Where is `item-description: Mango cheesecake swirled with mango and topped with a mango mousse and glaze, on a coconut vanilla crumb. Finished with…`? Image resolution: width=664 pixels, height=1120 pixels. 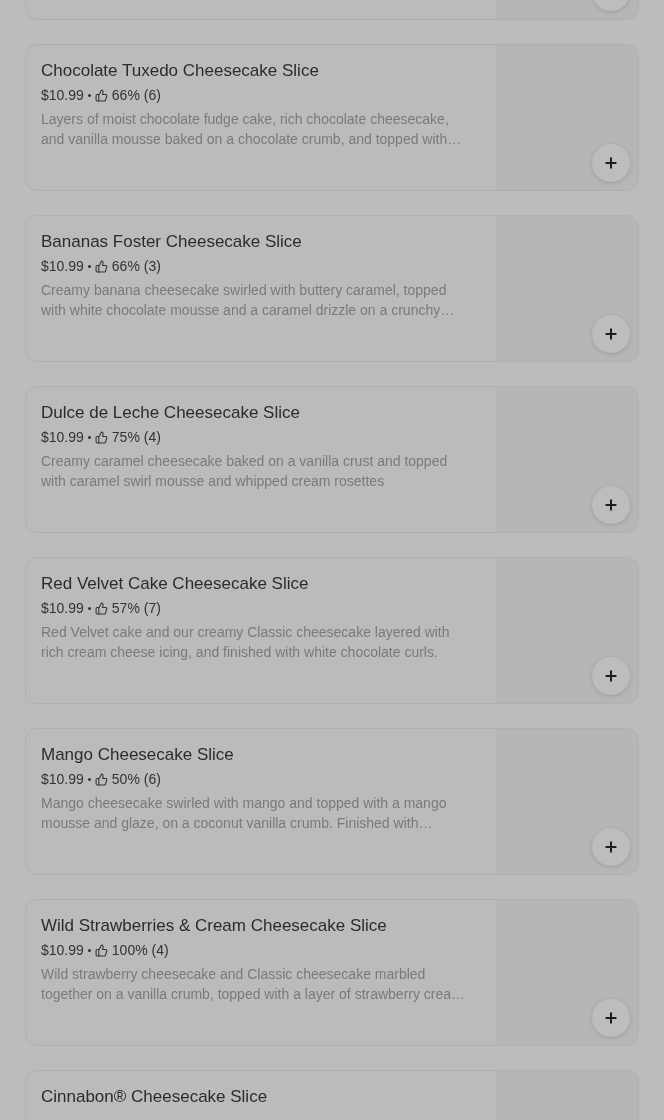
item-description: Mango cheesecake swirled with mango and topped with a mango mousse and glaze, on a coconut vanilla crumb. Finished with… is located at coordinates (244, 813).